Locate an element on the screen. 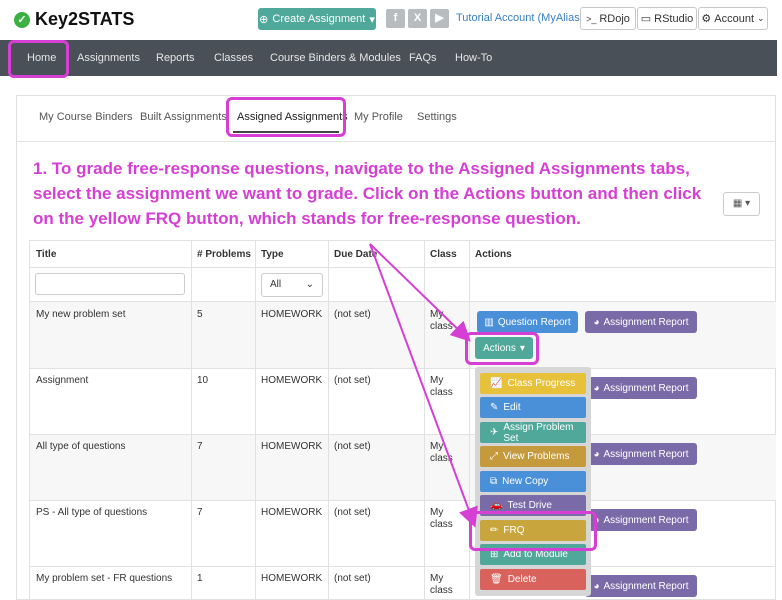 This screenshot has width=782, height=600. chart-icon: 📈 is located at coordinates (496, 383).